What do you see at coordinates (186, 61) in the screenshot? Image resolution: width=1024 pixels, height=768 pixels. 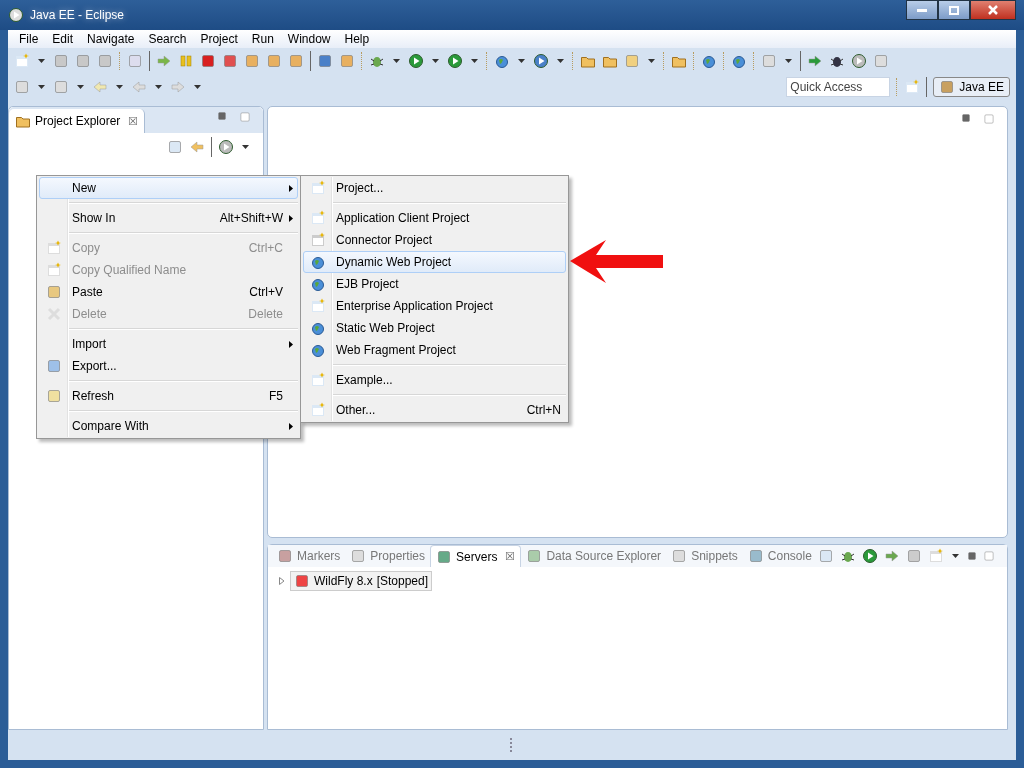 I see `suspend-icon` at bounding box center [186, 61].